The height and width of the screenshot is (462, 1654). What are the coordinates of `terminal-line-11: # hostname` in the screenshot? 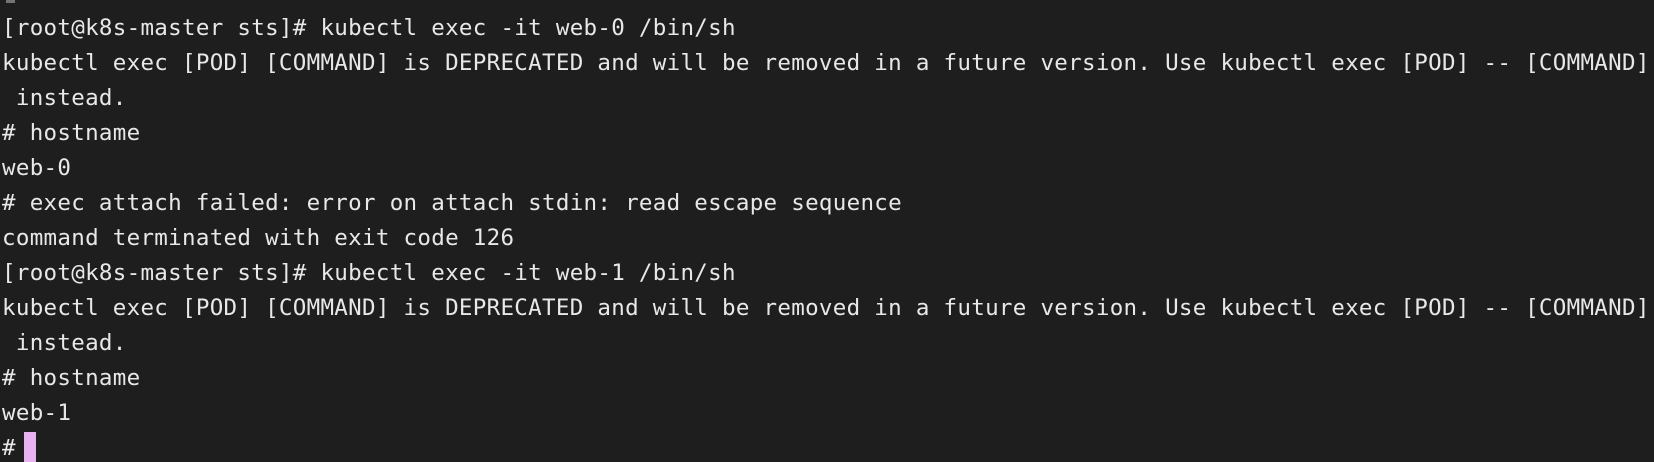 It's located at (71, 378).